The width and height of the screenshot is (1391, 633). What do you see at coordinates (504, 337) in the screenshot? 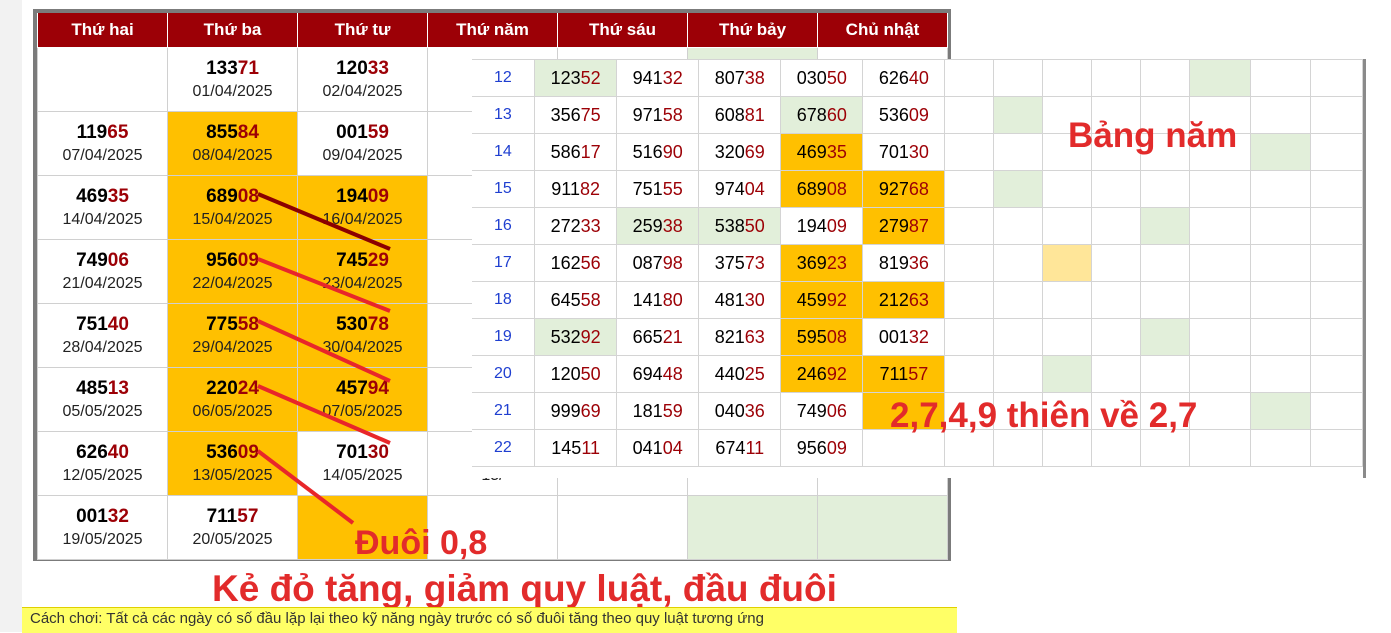
I see `row-number: 19` at bounding box center [504, 337].